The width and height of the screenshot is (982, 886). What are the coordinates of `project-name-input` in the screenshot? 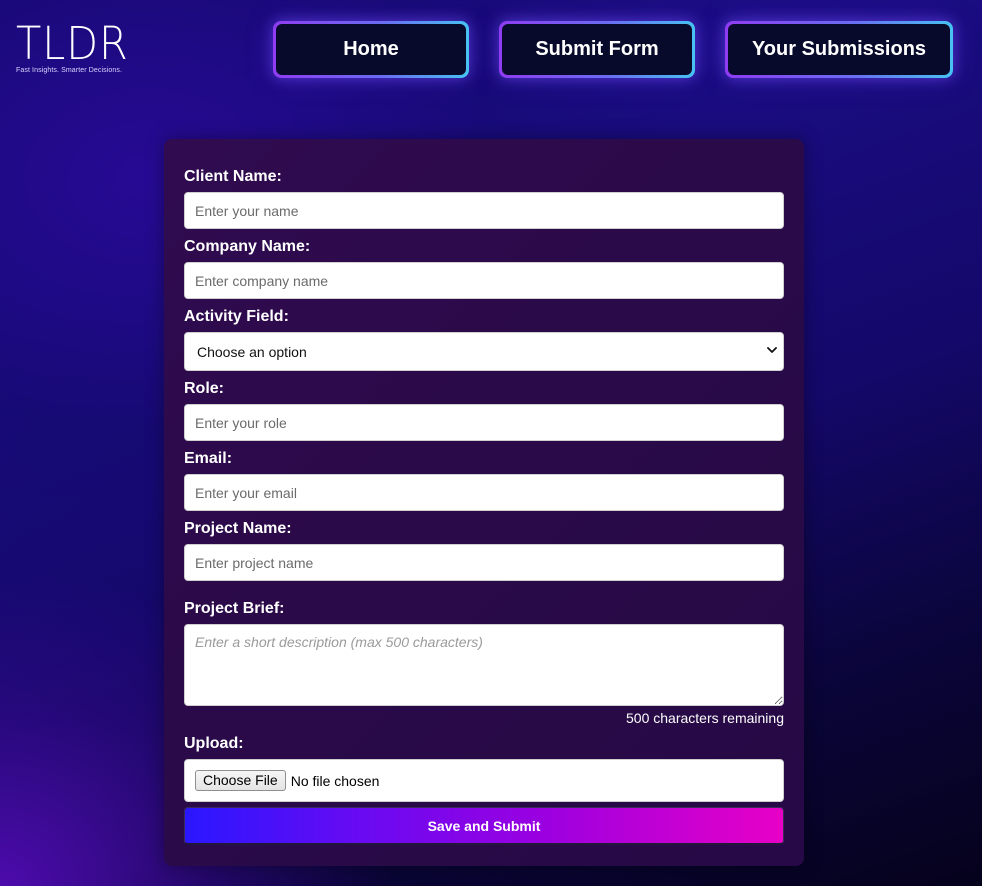 It's located at (484, 562).